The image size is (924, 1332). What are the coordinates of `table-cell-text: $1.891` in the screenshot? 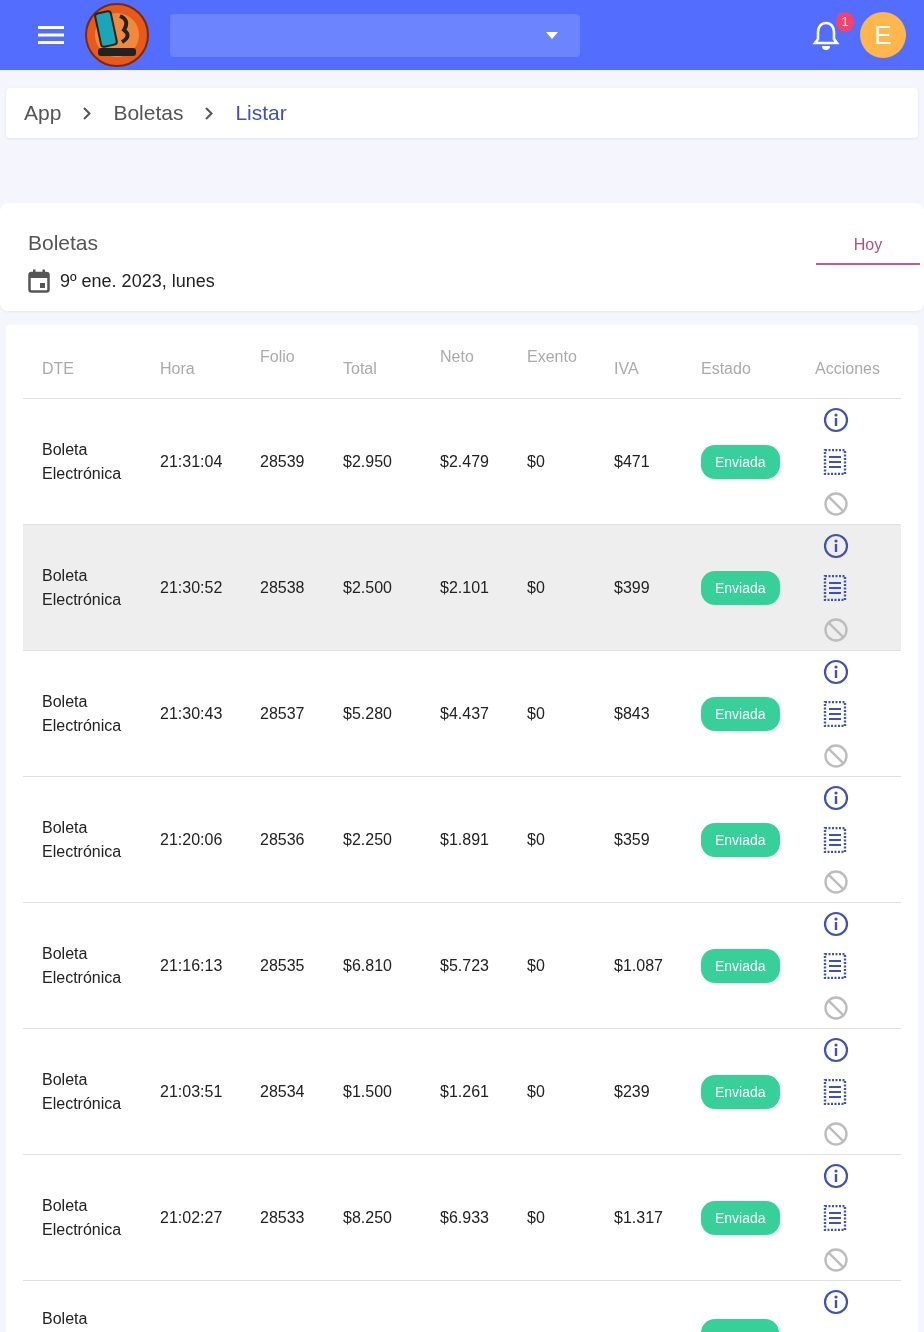 It's located at (465, 839).